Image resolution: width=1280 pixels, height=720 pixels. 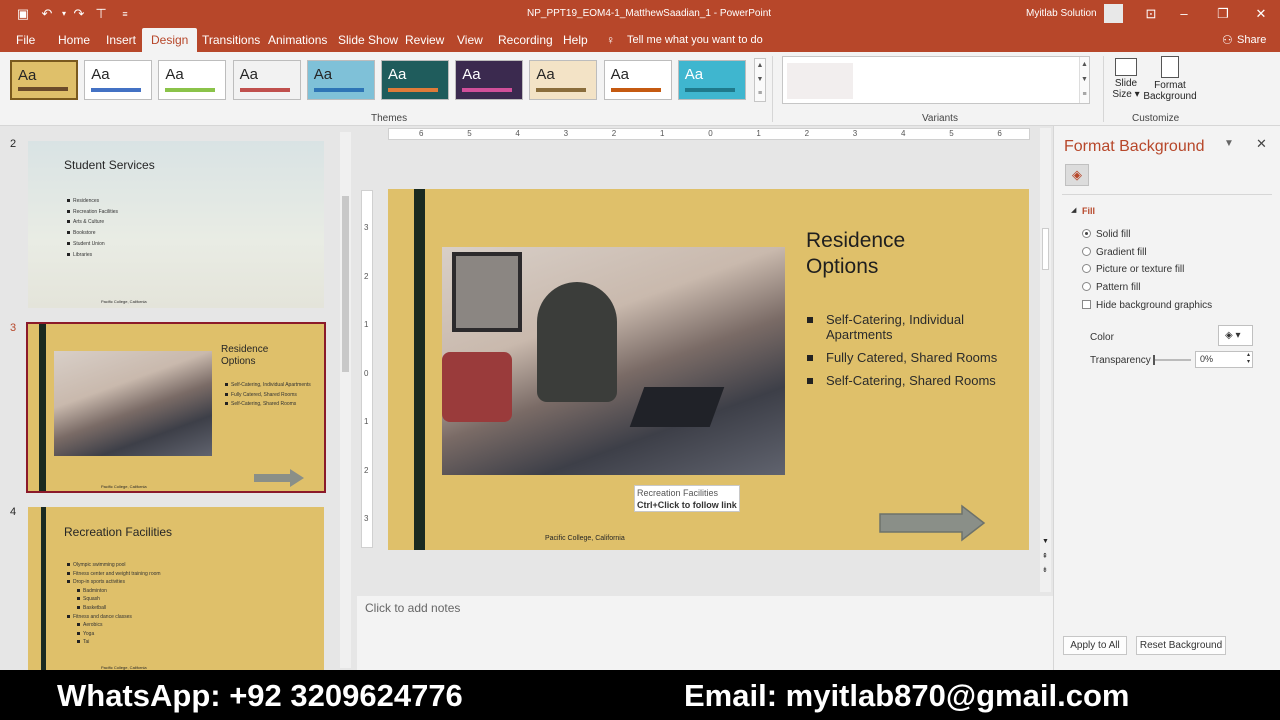 What do you see at coordinates (1073, 210) in the screenshot?
I see `collapse-icon: ◢` at bounding box center [1073, 210].